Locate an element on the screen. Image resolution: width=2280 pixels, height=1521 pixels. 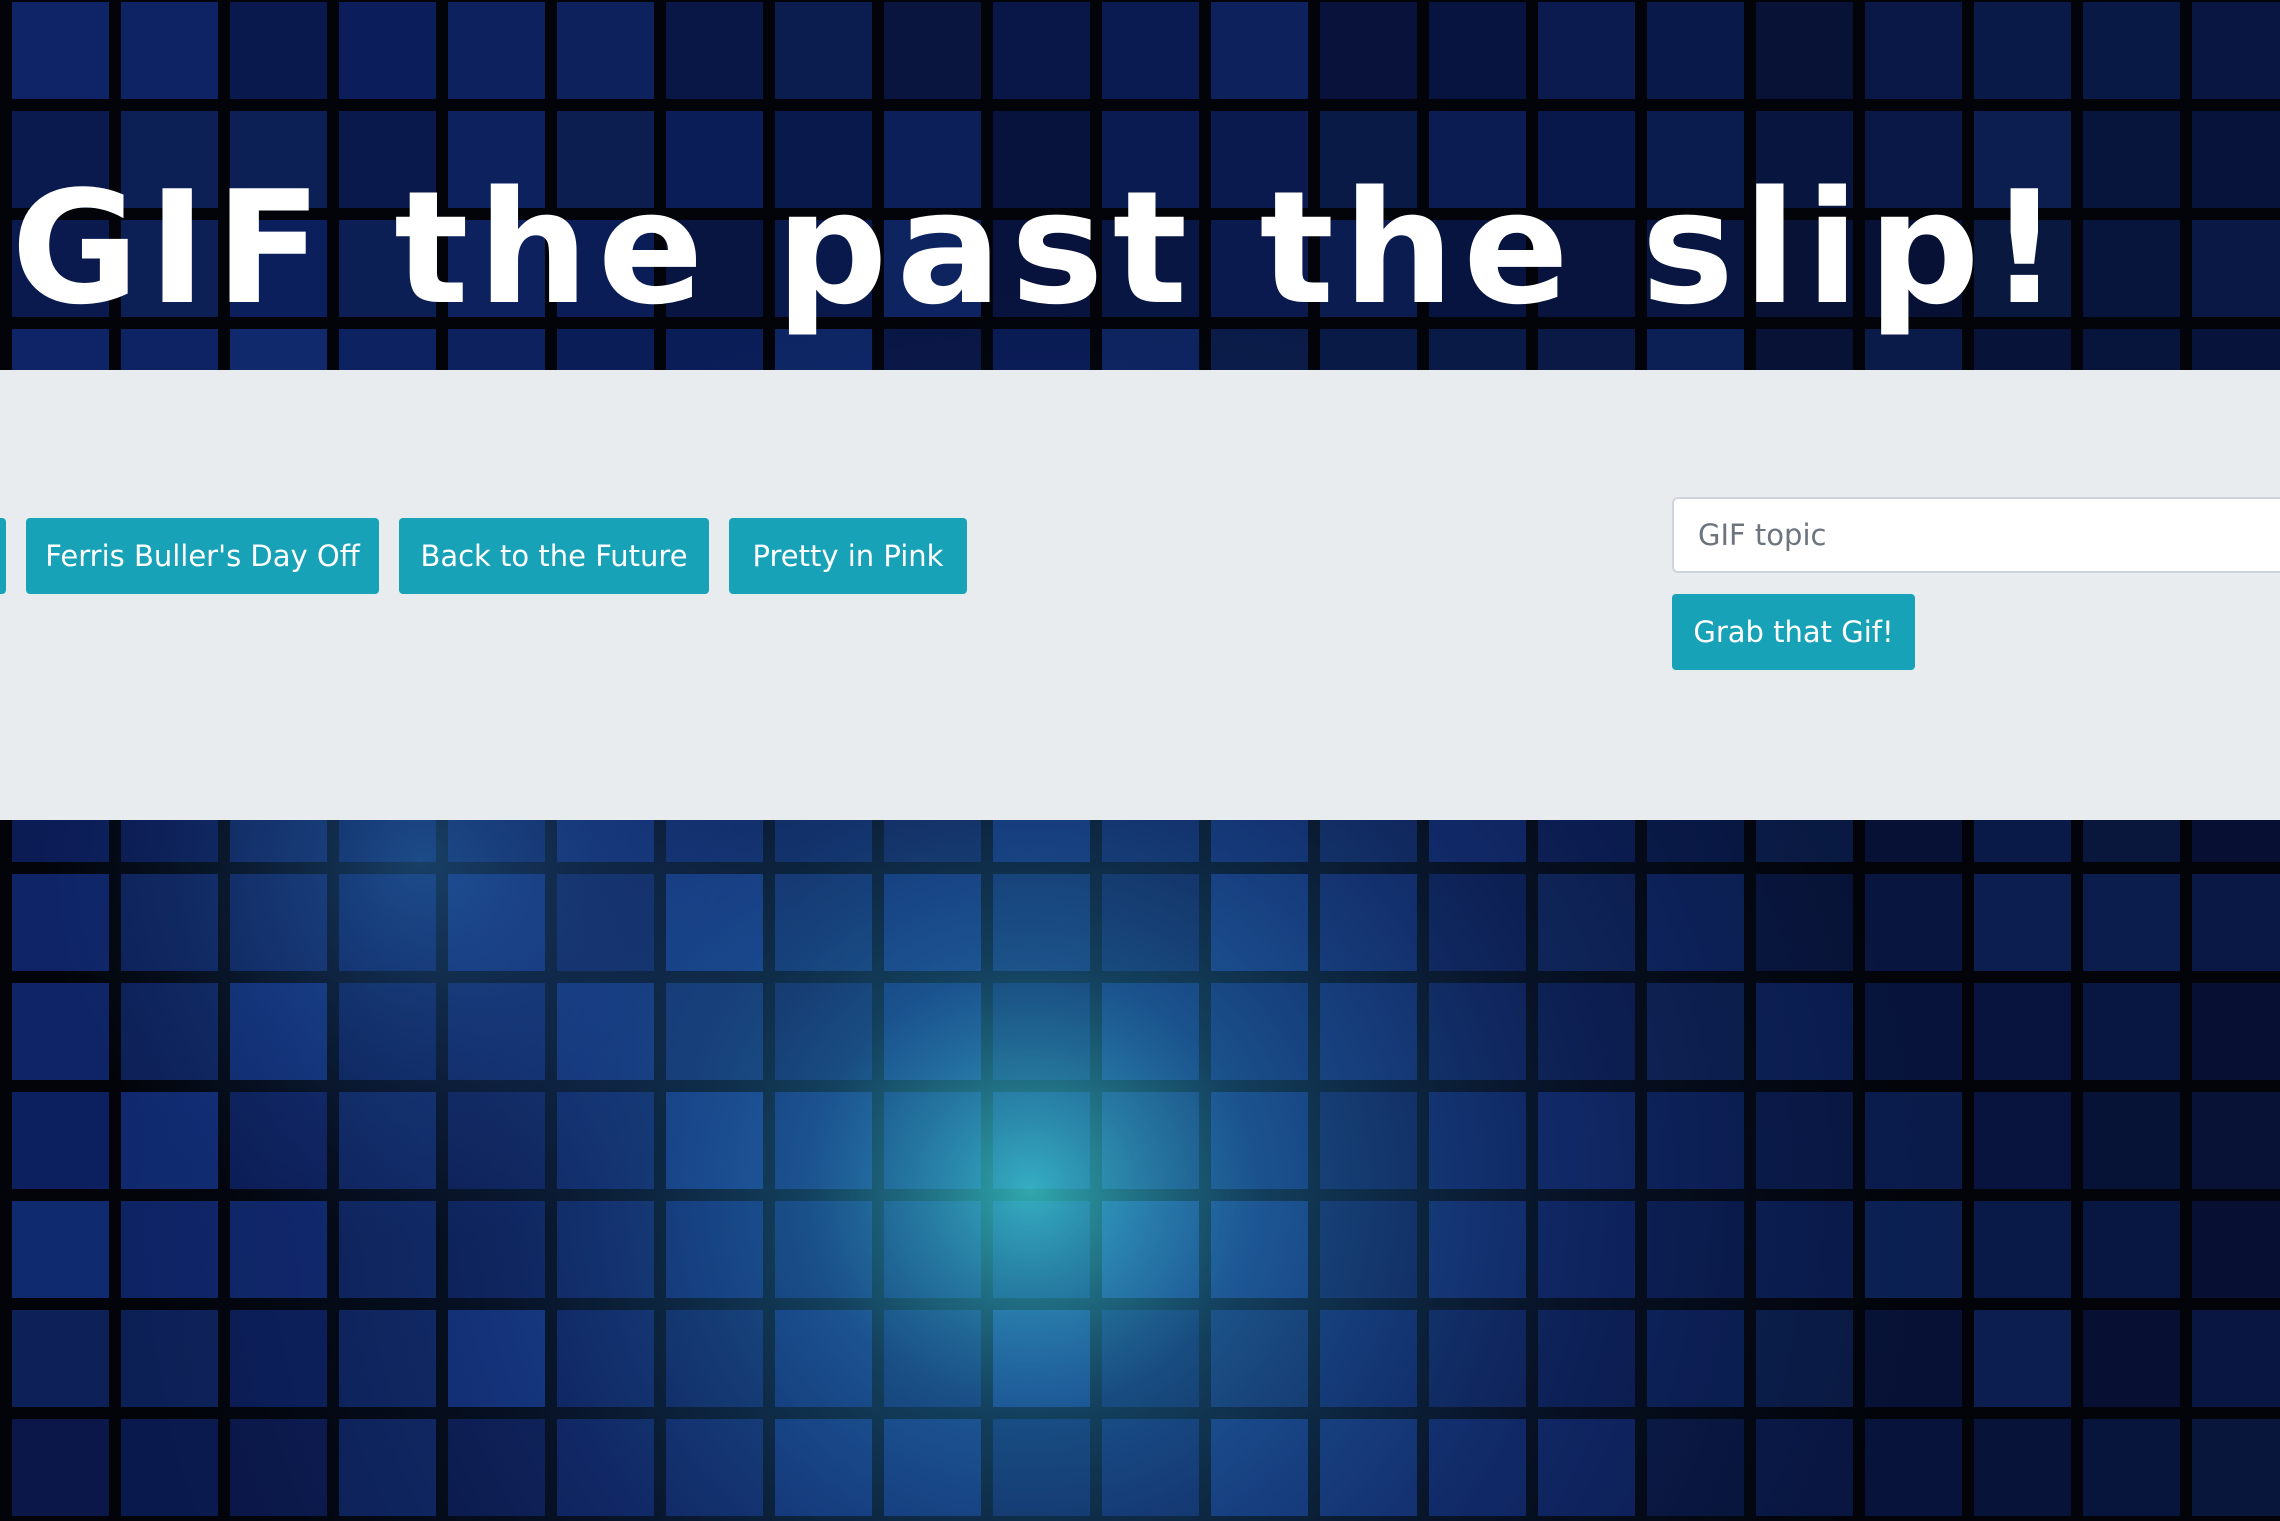
page-title: GIF the past the slip! is located at coordinates (1040, 248).